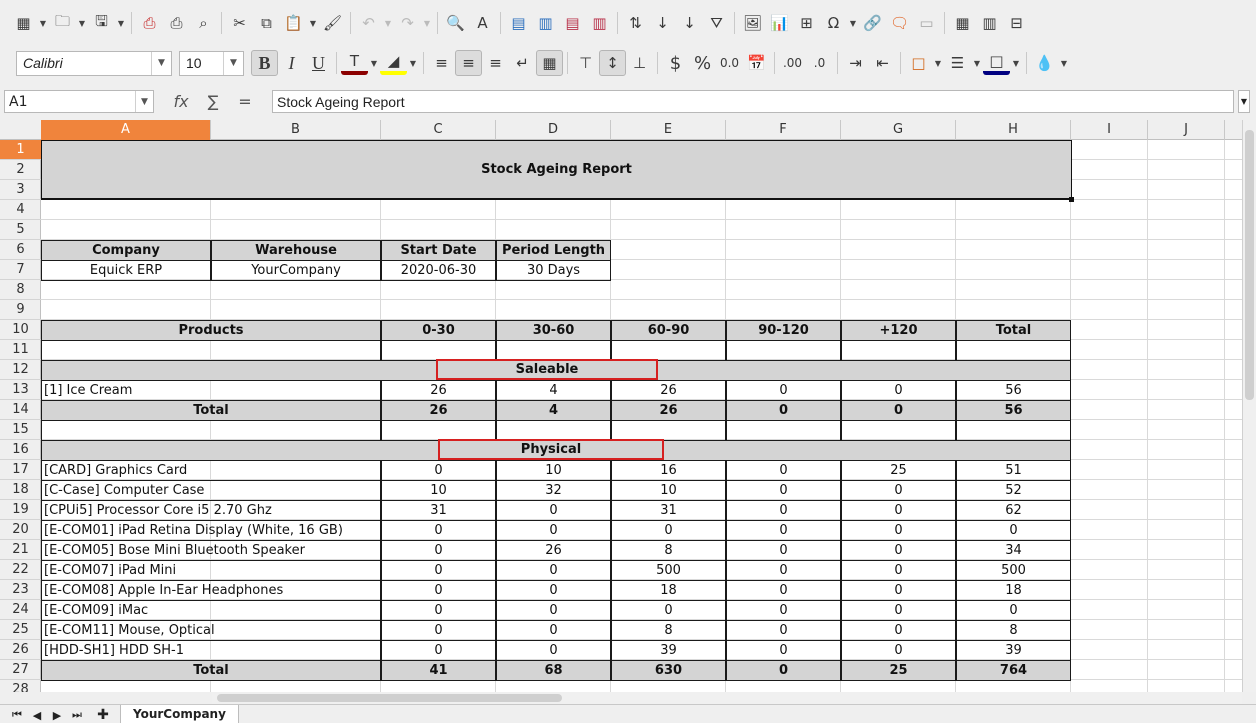 The height and width of the screenshot is (723, 1256). I want to click on row-header-13: 13, so click(20, 390).